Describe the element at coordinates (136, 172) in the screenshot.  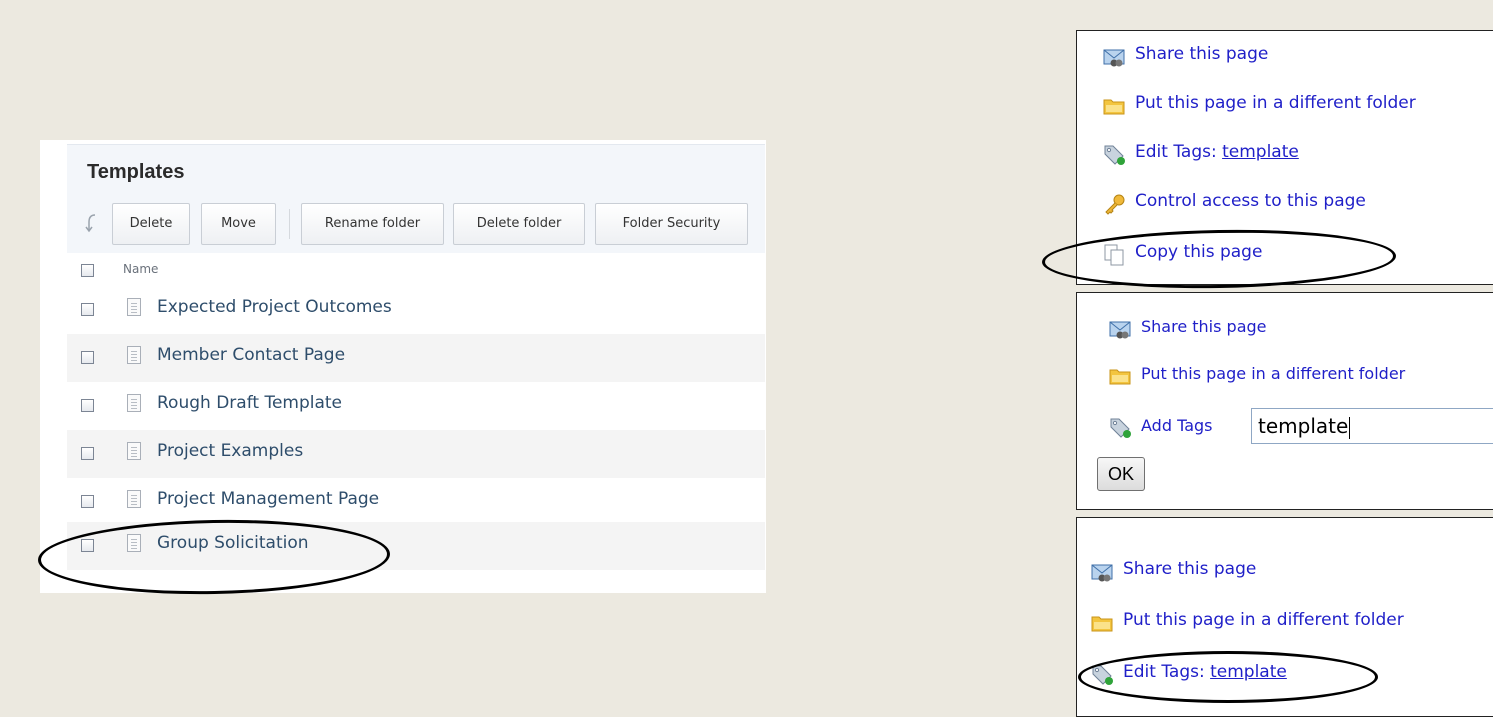
I see `folder-title: Templates` at that location.